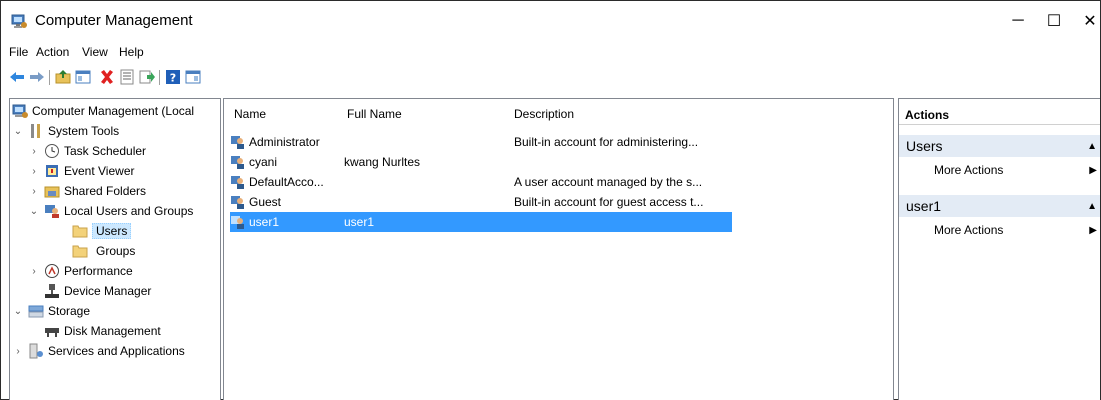 This screenshot has width=1101, height=400. I want to click on table-row-selected: user1 user1, so click(481, 222).